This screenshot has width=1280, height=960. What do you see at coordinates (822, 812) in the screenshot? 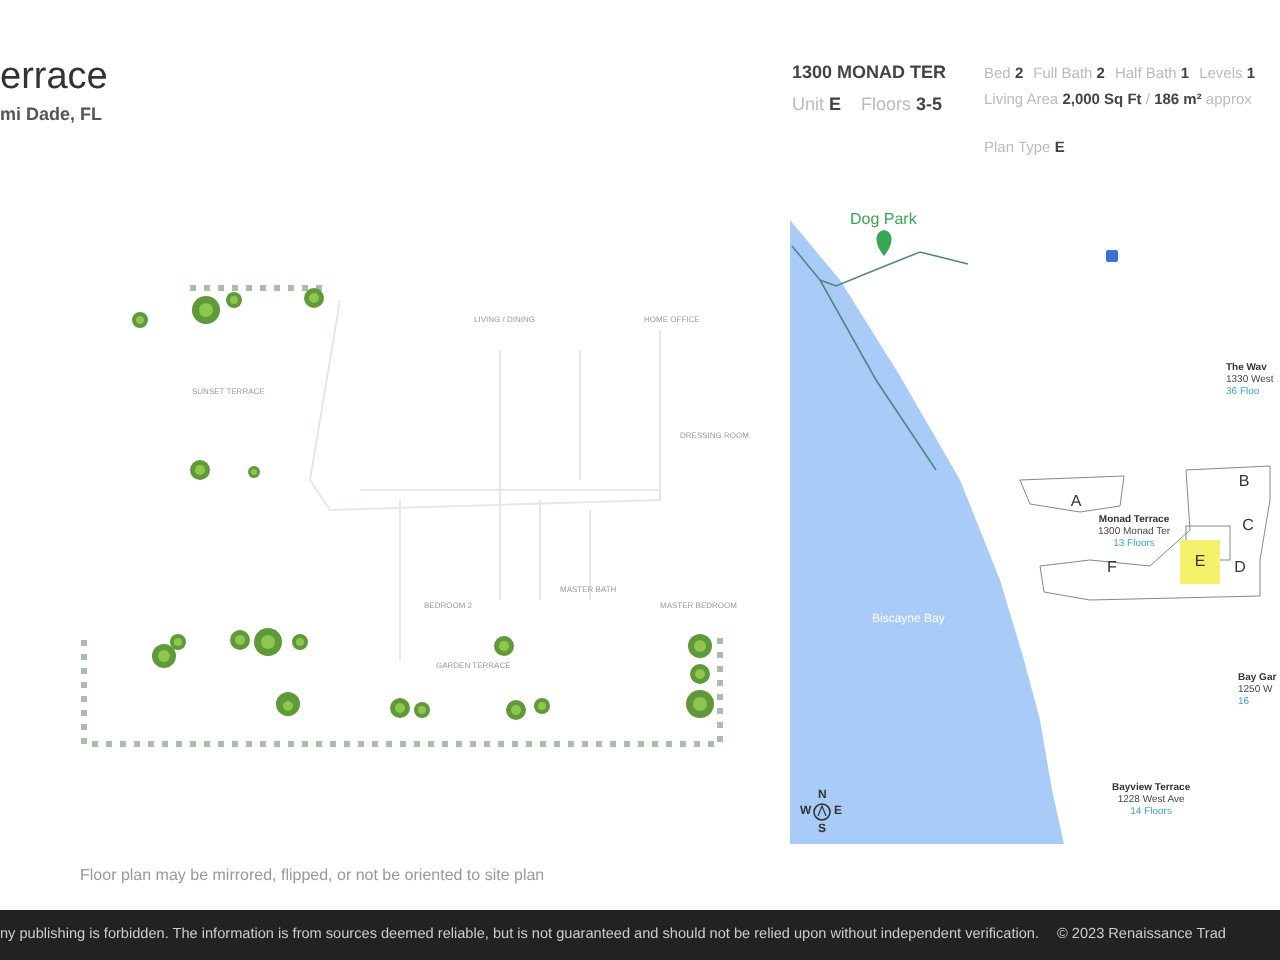
I see `compass-icon` at bounding box center [822, 812].